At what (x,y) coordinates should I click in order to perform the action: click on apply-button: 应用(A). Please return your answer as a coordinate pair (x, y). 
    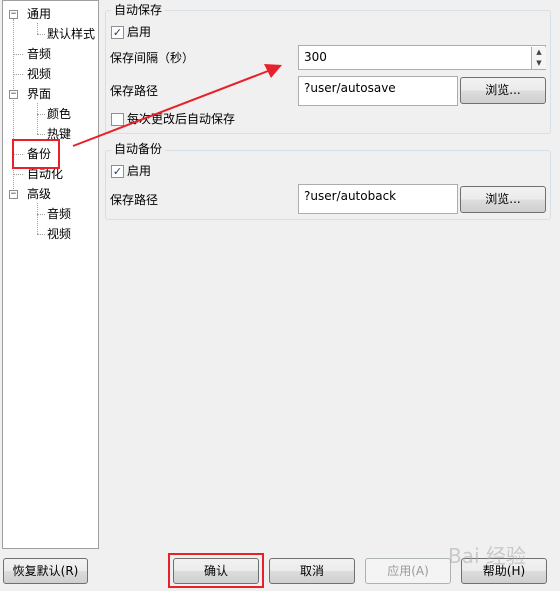
    Looking at the image, I should click on (408, 571).